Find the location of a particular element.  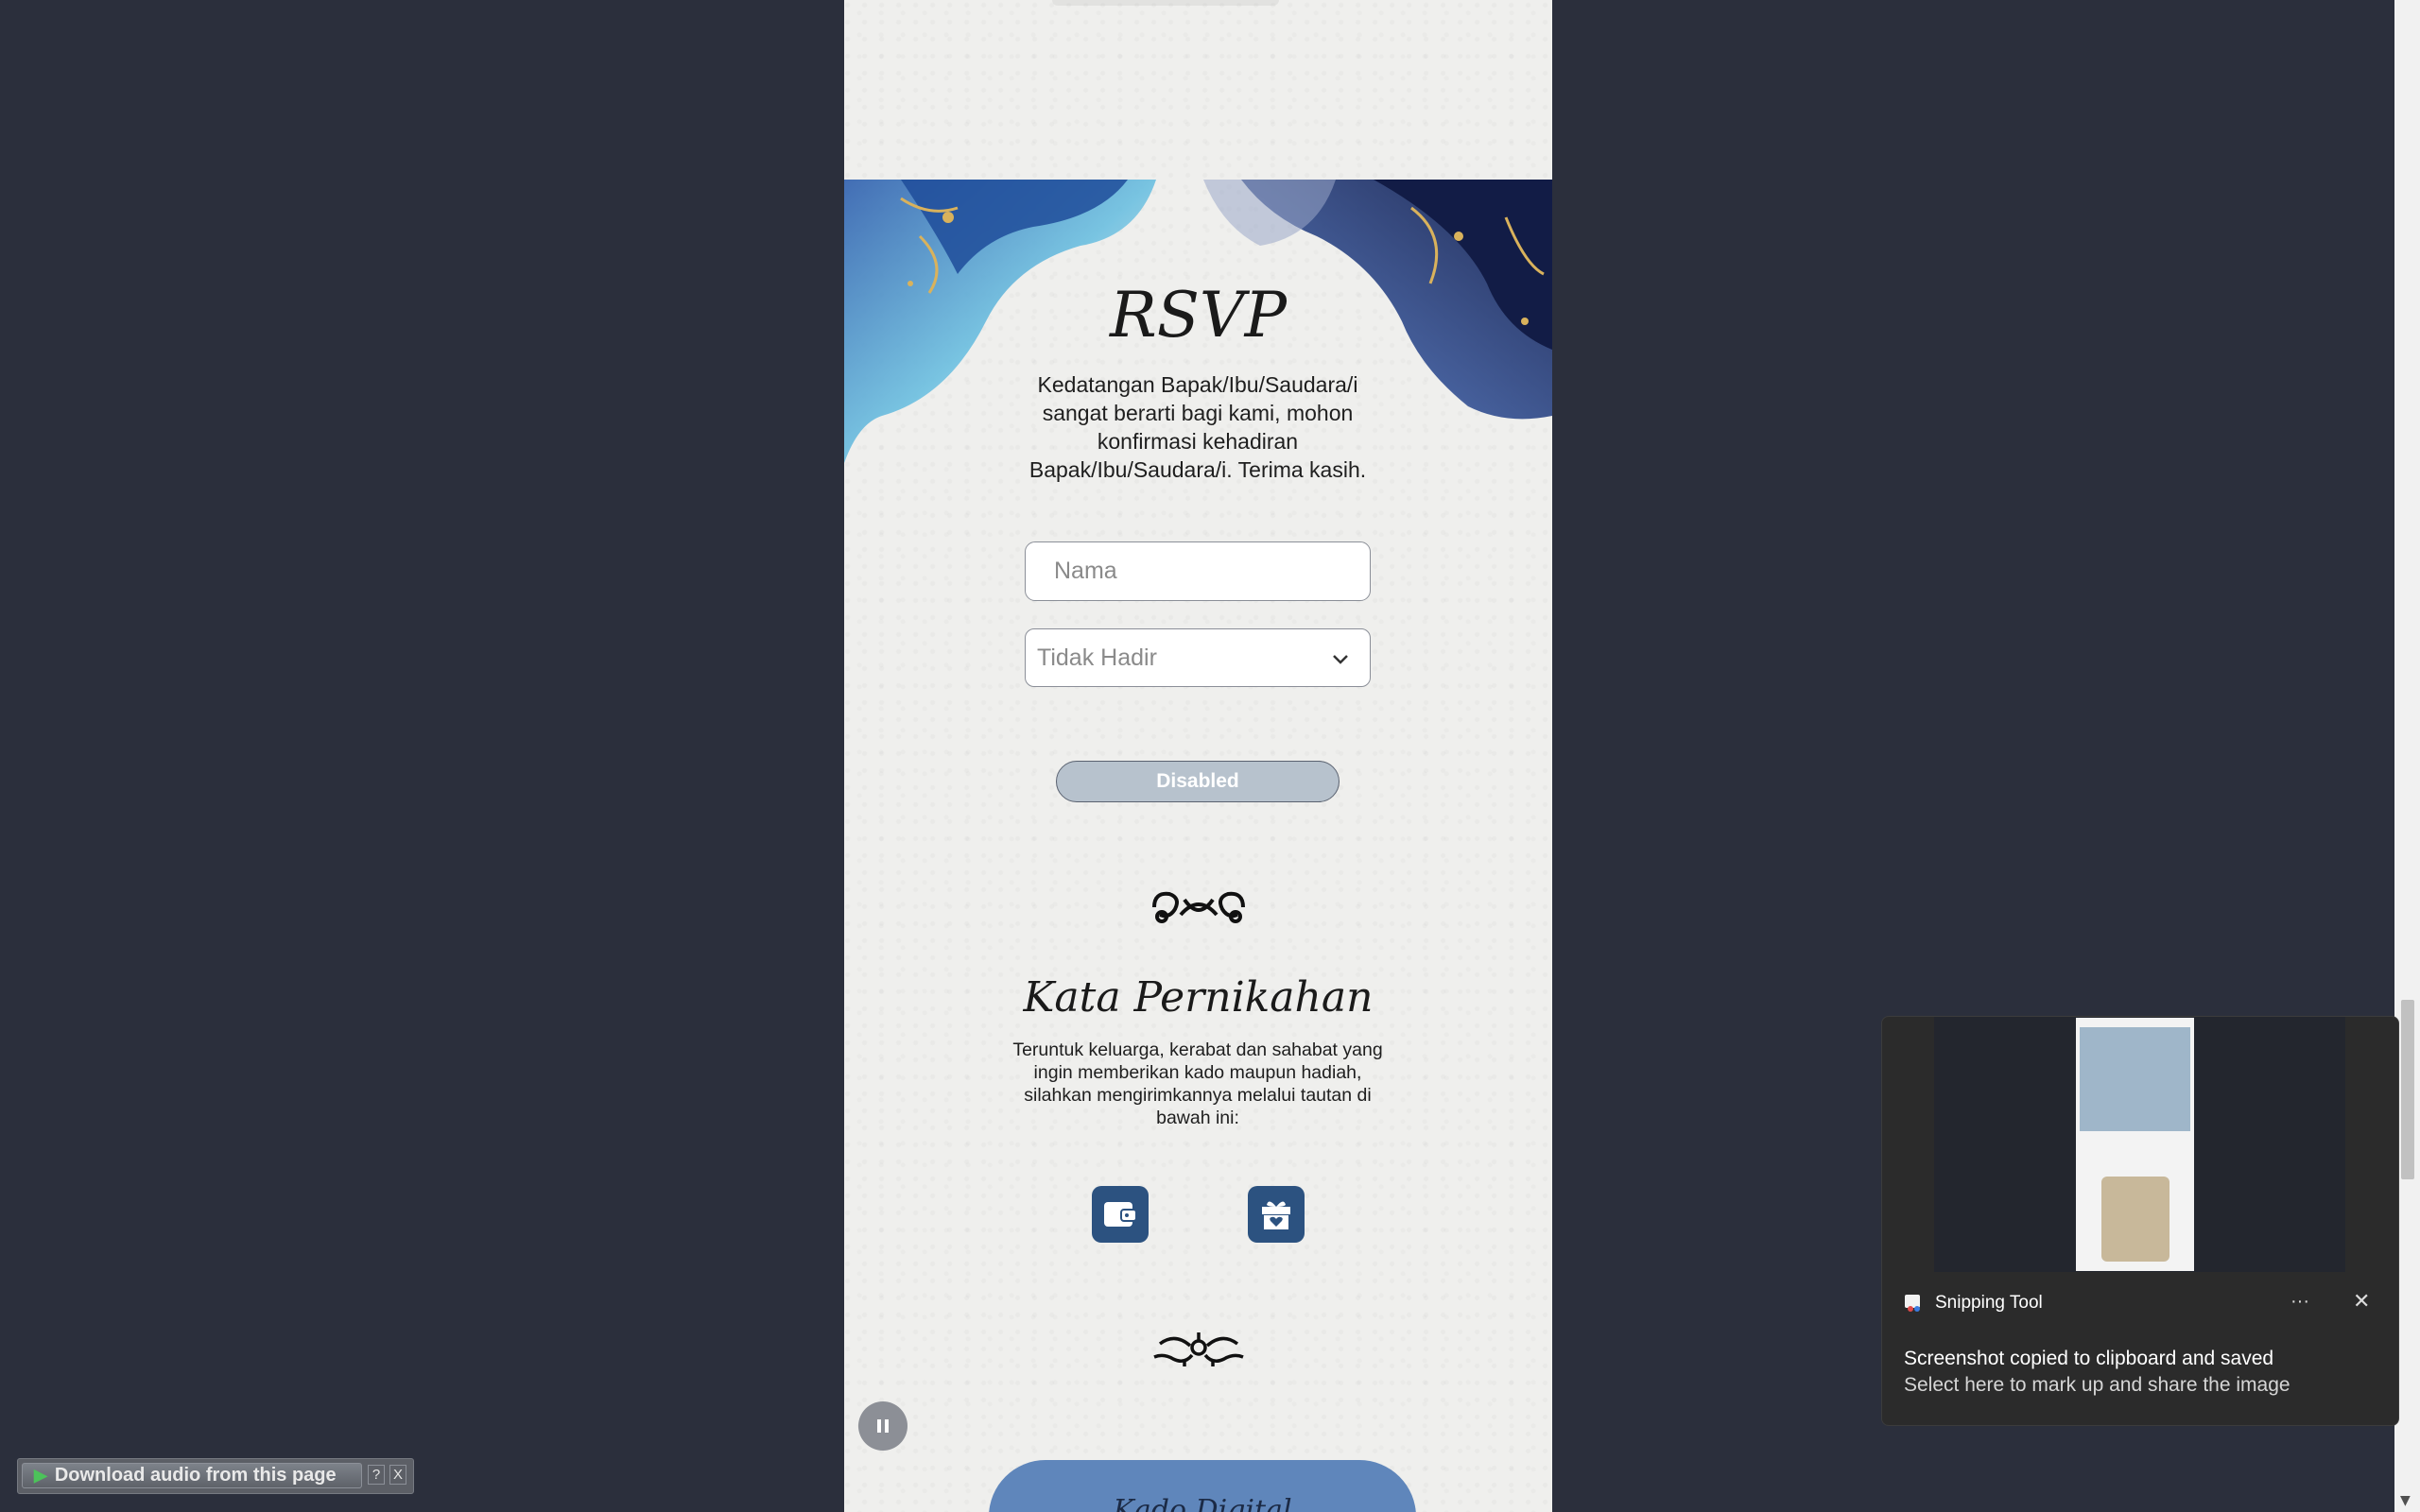

close-icon: ✕ is located at coordinates (2361, 1301).